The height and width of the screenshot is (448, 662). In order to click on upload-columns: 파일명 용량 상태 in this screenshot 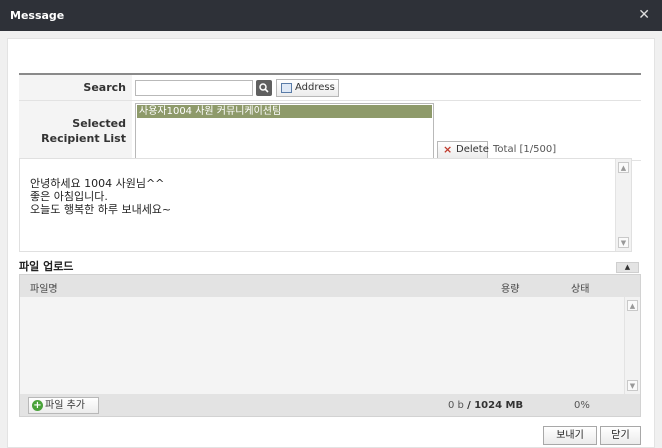, I will do `click(330, 286)`.